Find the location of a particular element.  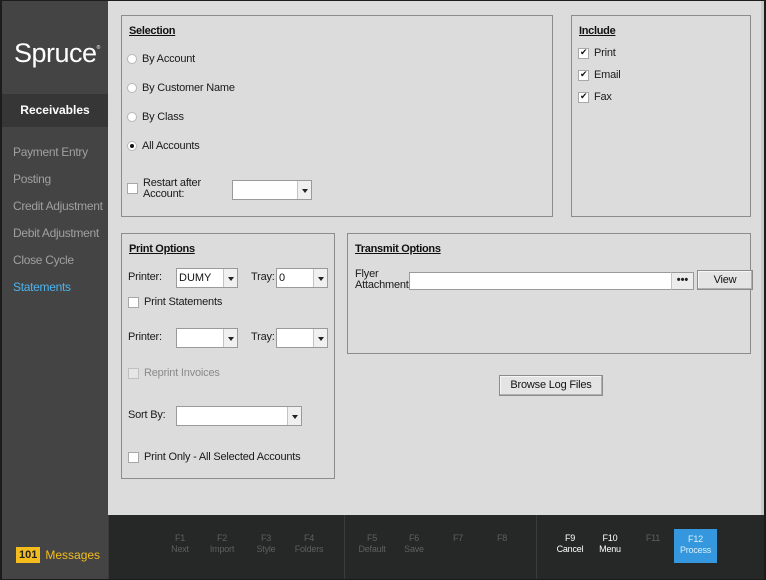

browse-flyer-button: ••• is located at coordinates (682, 281).